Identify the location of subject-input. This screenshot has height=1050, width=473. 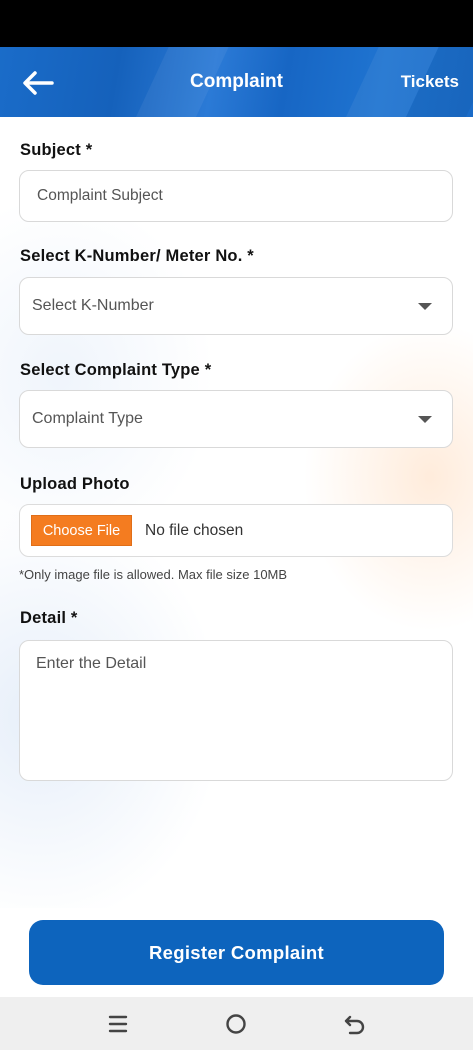
(236, 196).